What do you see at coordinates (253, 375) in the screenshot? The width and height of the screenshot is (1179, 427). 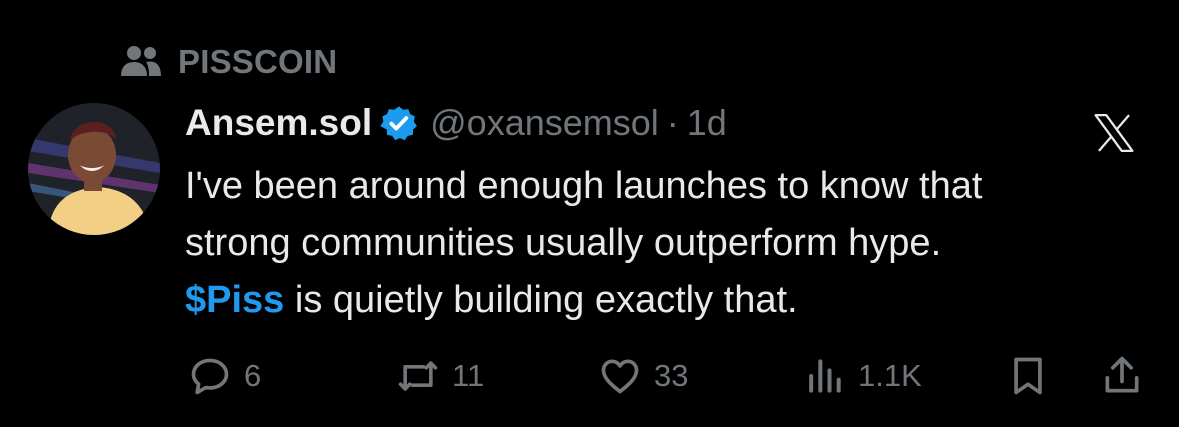 I see `reply-count: 6` at bounding box center [253, 375].